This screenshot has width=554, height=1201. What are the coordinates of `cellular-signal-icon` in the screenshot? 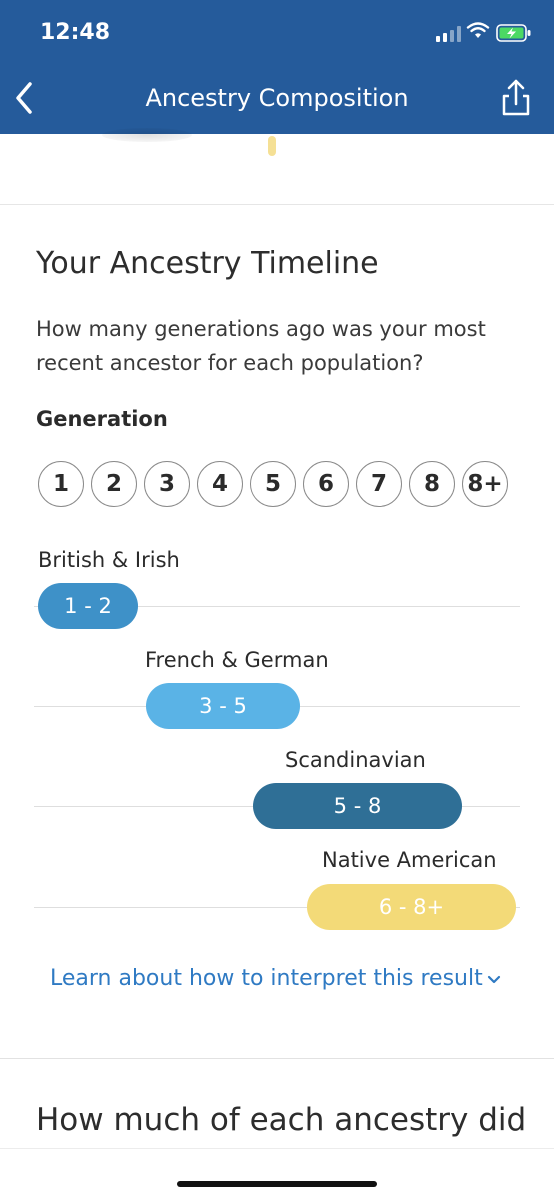 It's located at (448, 34).